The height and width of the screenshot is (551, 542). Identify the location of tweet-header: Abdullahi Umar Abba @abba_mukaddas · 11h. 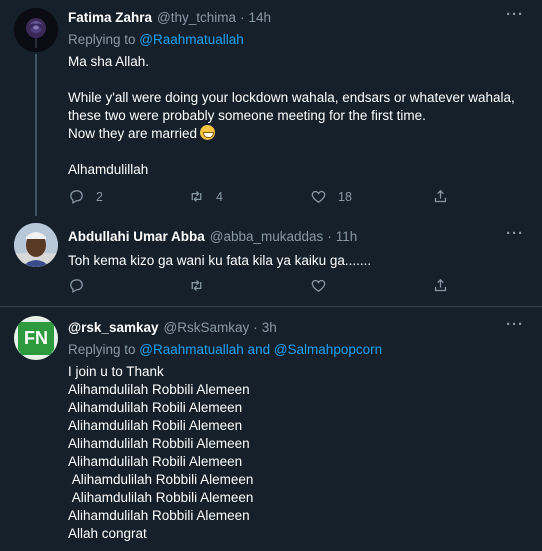
(213, 236).